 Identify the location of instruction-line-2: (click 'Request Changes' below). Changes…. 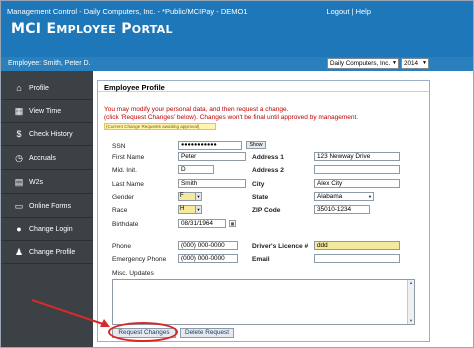
(231, 117).